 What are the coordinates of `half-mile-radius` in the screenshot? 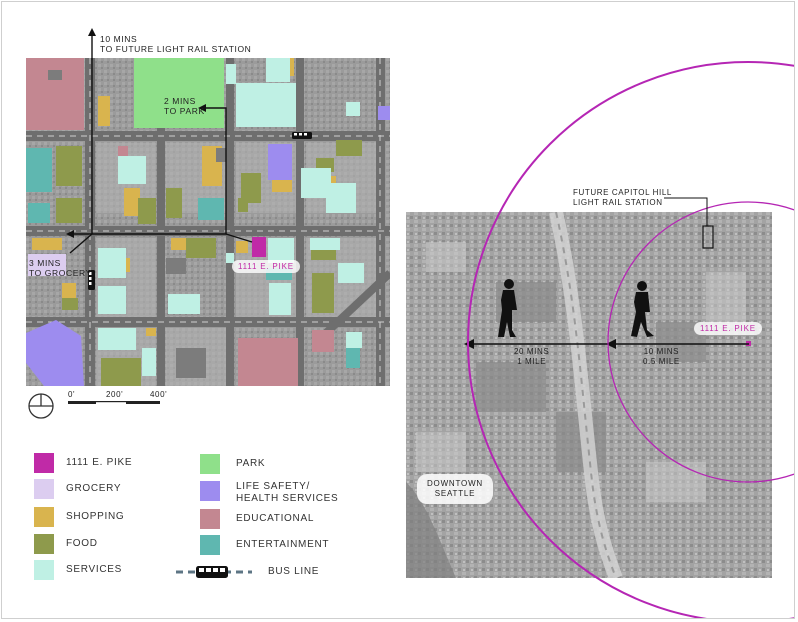 It's located at (700, 342).